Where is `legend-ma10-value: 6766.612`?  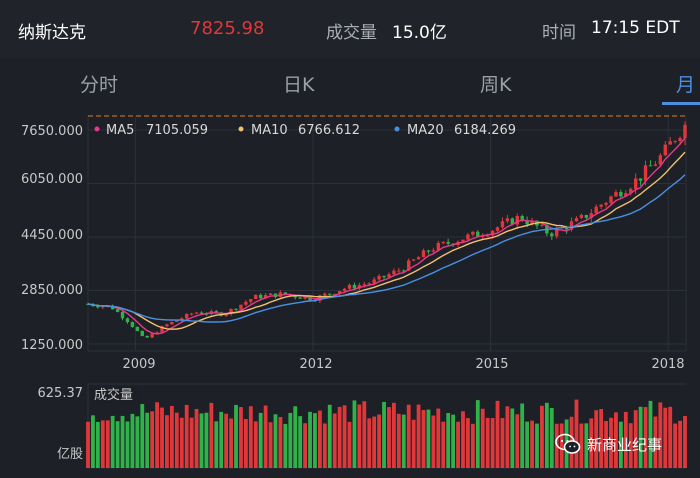
legend-ma10-value: 6766.612 is located at coordinates (329, 130).